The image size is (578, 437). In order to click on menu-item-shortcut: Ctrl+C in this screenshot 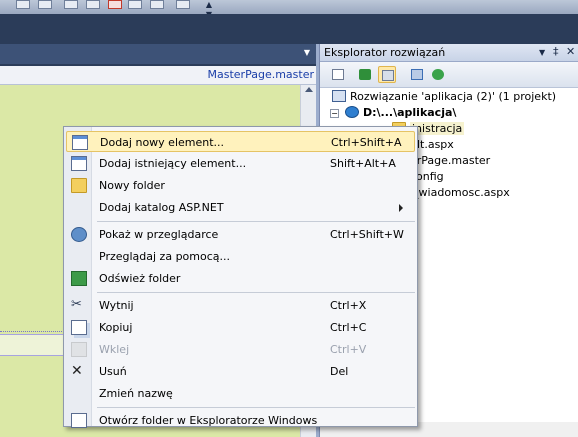, I will do `click(348, 327)`.